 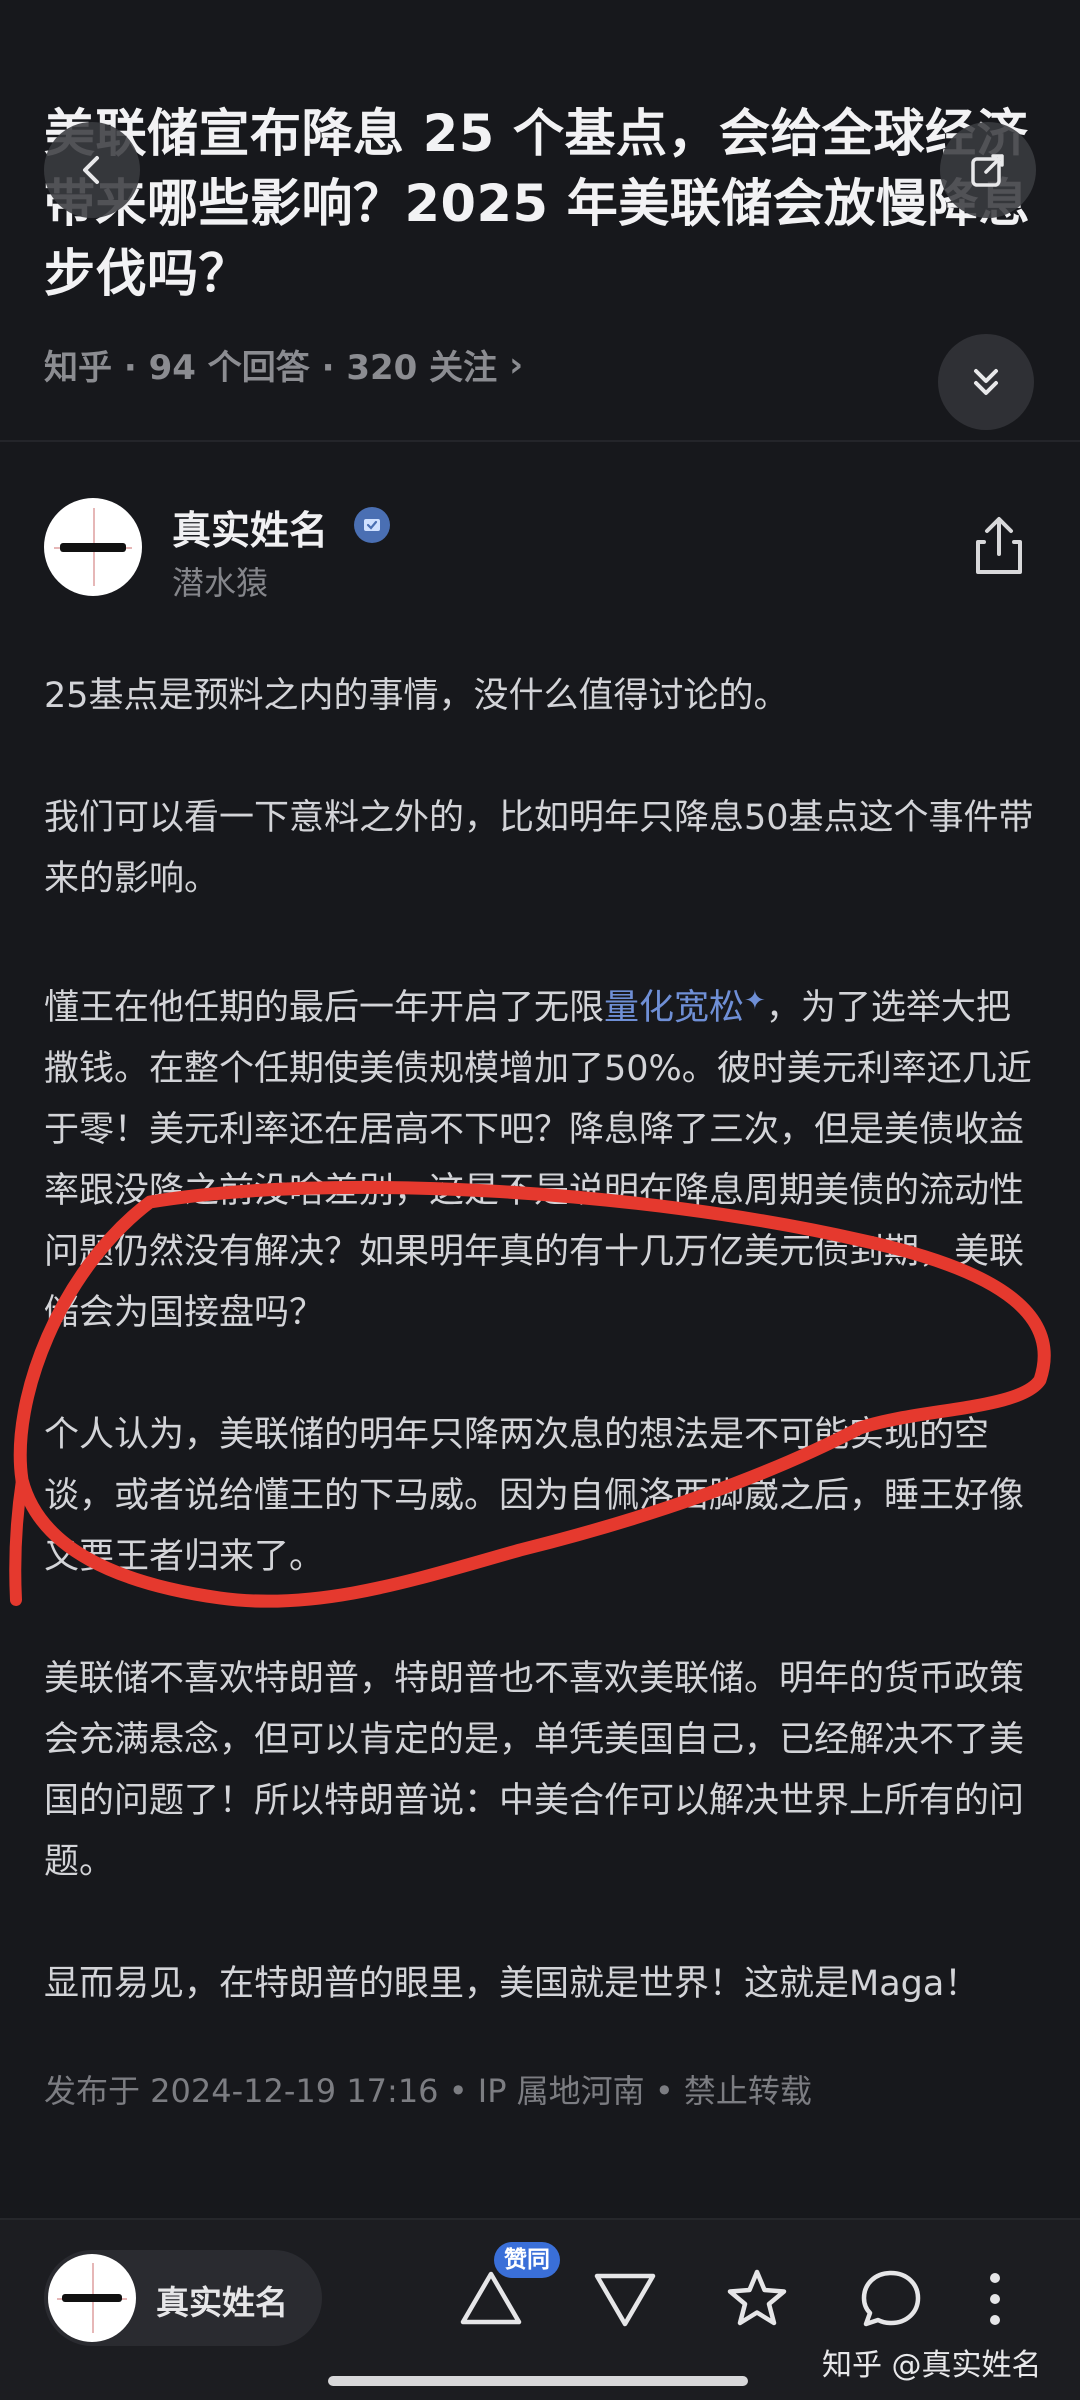 What do you see at coordinates (416, 696) in the screenshot?
I see `answer-paragraph: 25基点是预料之内的事情，没什么值得讨论的。` at bounding box center [416, 696].